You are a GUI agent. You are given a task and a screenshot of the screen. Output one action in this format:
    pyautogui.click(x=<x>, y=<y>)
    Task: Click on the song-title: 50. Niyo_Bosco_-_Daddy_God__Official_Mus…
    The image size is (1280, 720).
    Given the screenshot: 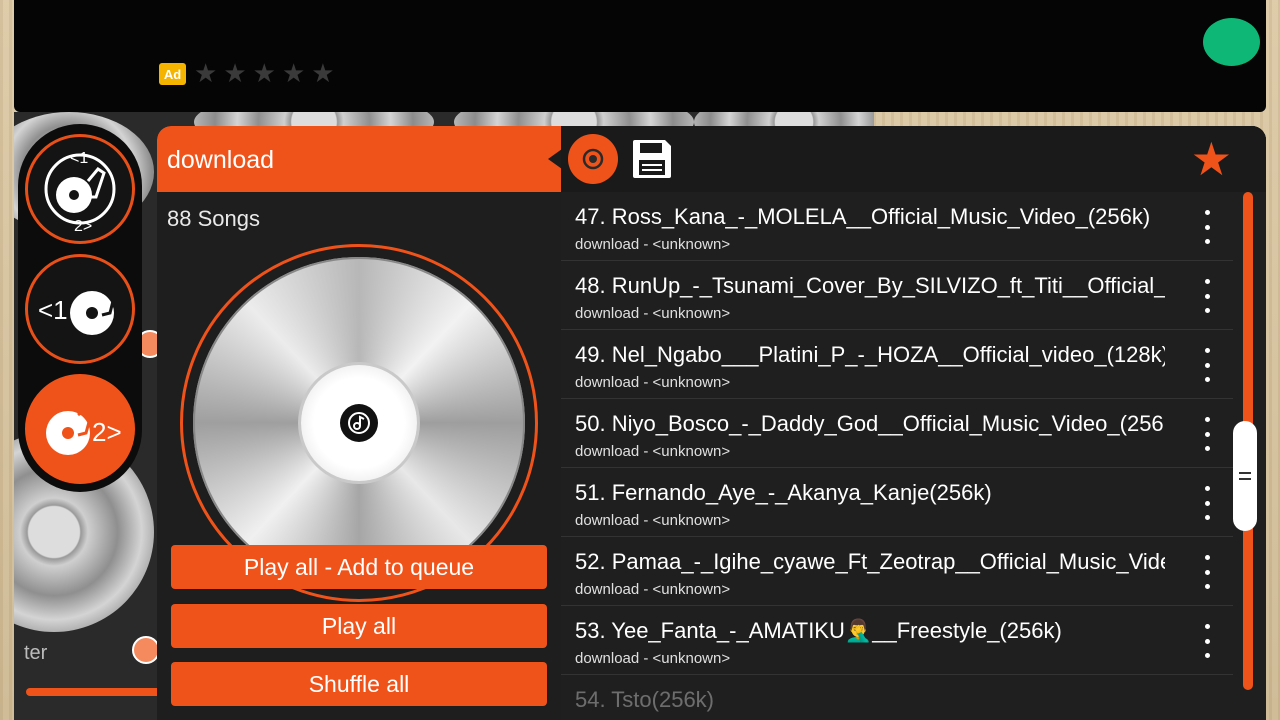 What is the action you would take?
    pyautogui.click(x=870, y=423)
    